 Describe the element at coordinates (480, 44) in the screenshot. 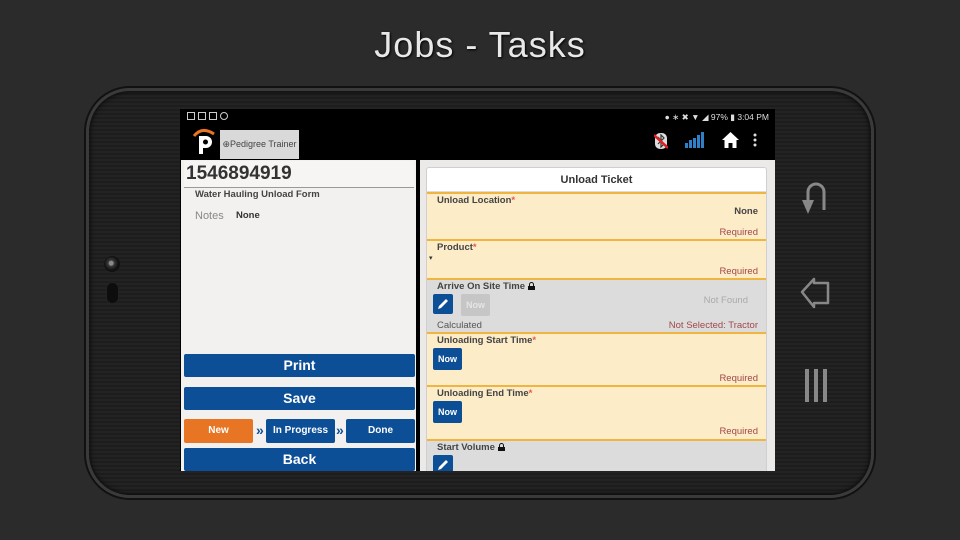

I see `slide-title: Jobs - Tasks` at that location.